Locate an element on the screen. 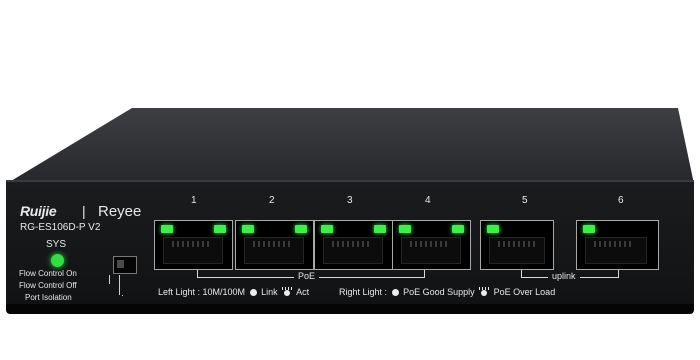  act-text: Act is located at coordinates (303, 292).